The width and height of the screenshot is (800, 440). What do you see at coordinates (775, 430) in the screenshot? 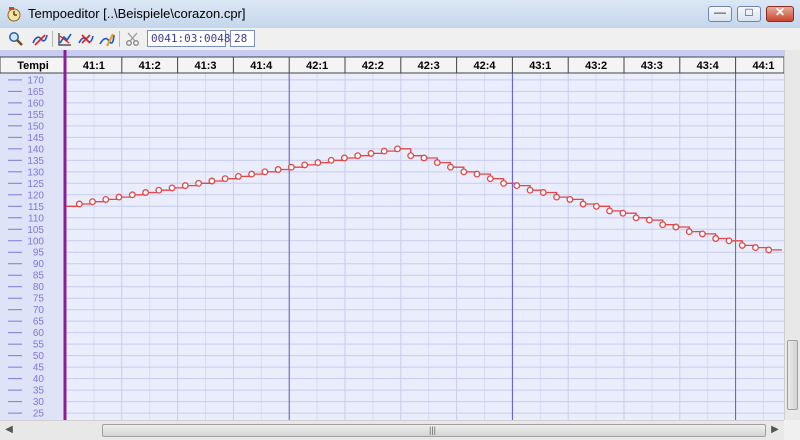
I see `scroll-right-icon: ▶` at bounding box center [775, 430].